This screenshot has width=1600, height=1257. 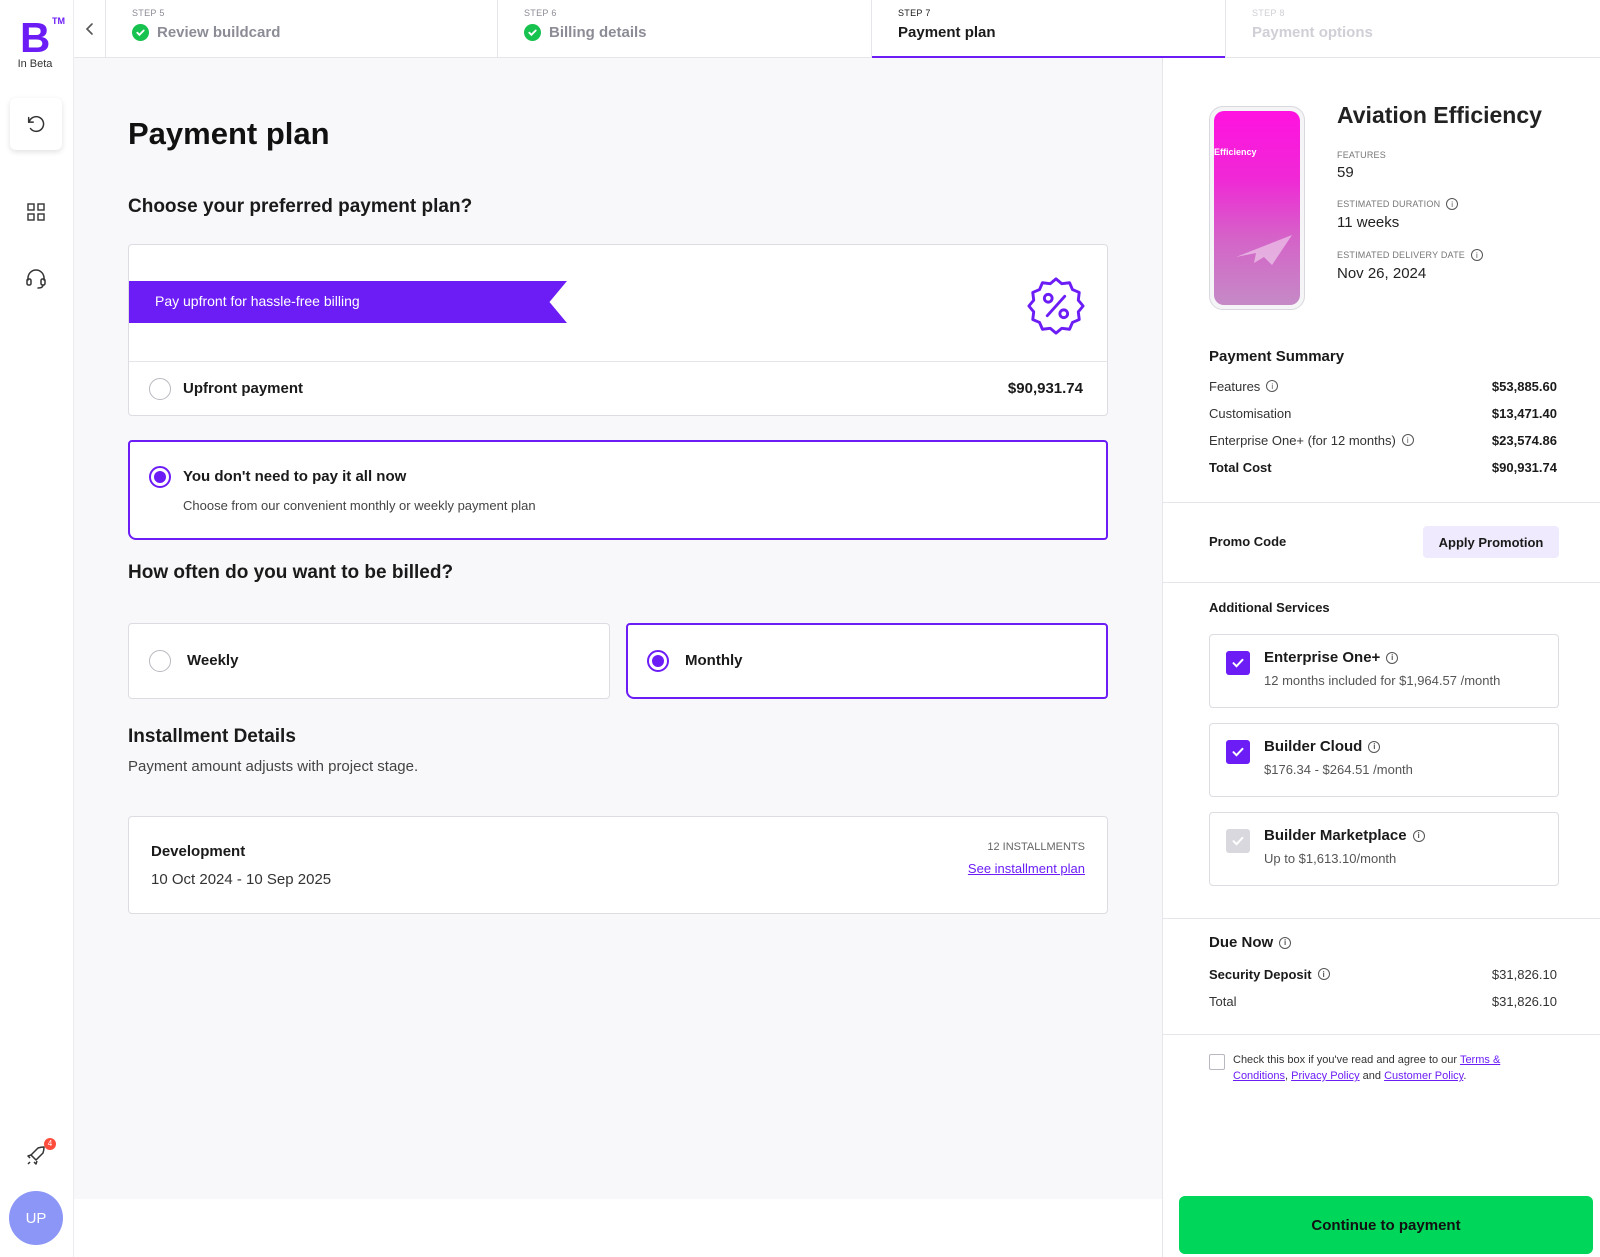 What do you see at coordinates (1056, 306) in the screenshot?
I see `discount-badge-icon` at bounding box center [1056, 306].